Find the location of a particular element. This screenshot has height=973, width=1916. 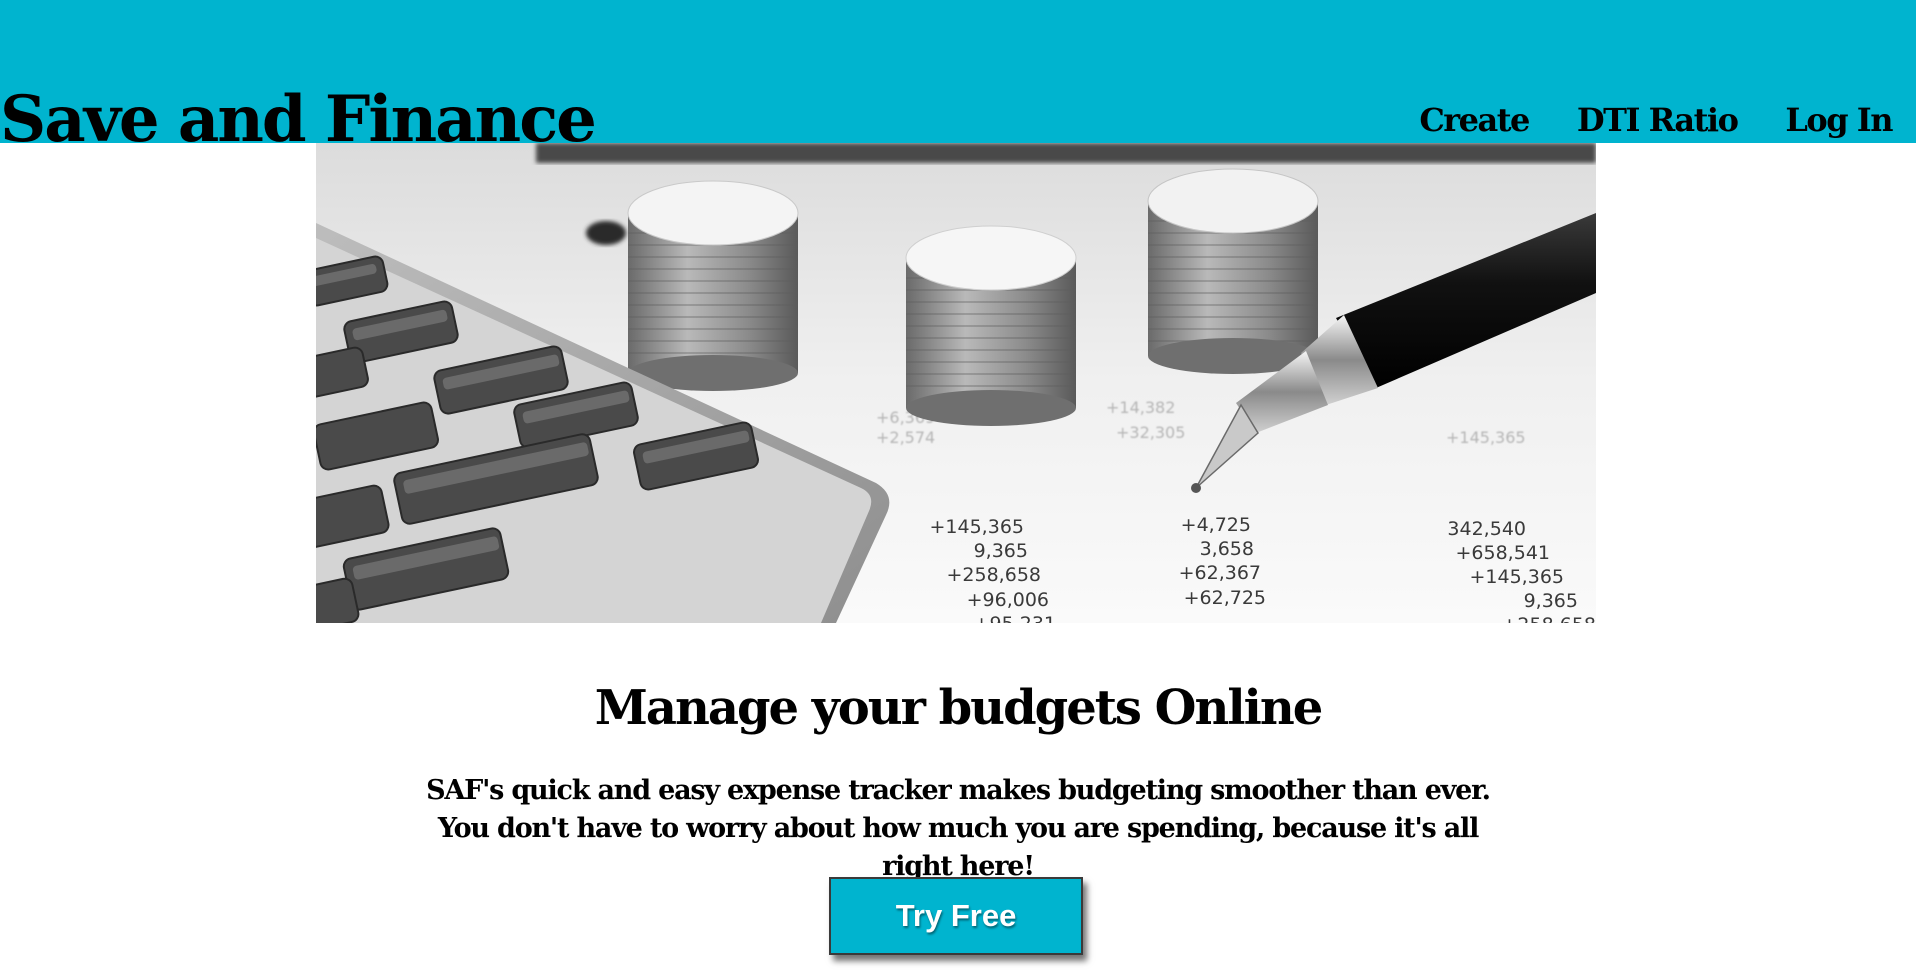

main-nav: Create DTI Ratio Log In is located at coordinates (1656, 120).